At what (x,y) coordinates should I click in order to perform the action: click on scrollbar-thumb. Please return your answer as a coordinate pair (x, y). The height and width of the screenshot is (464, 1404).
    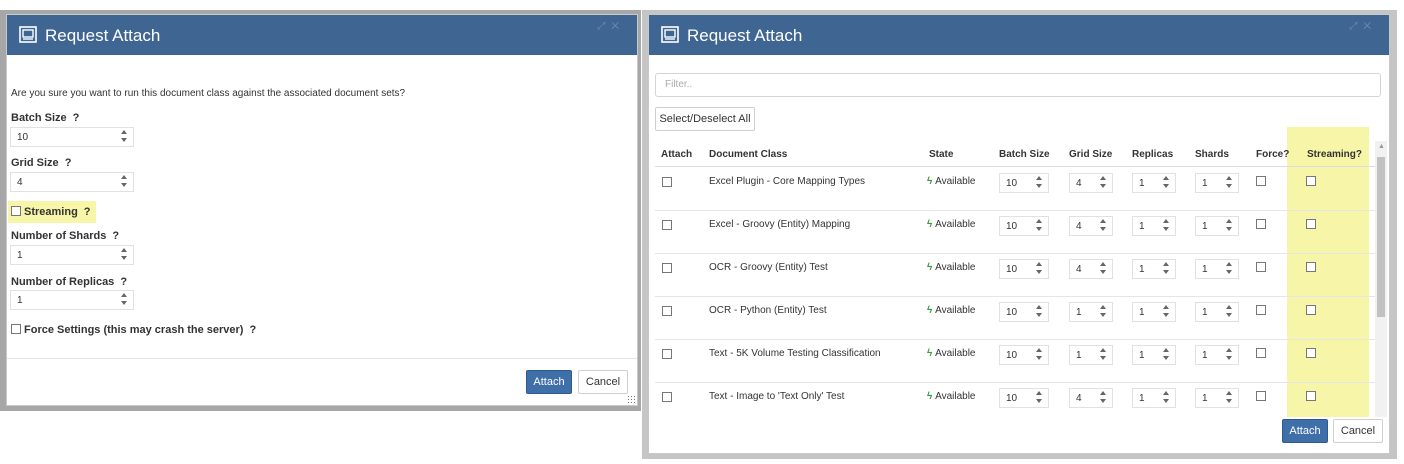
    Looking at the image, I should click on (1381, 237).